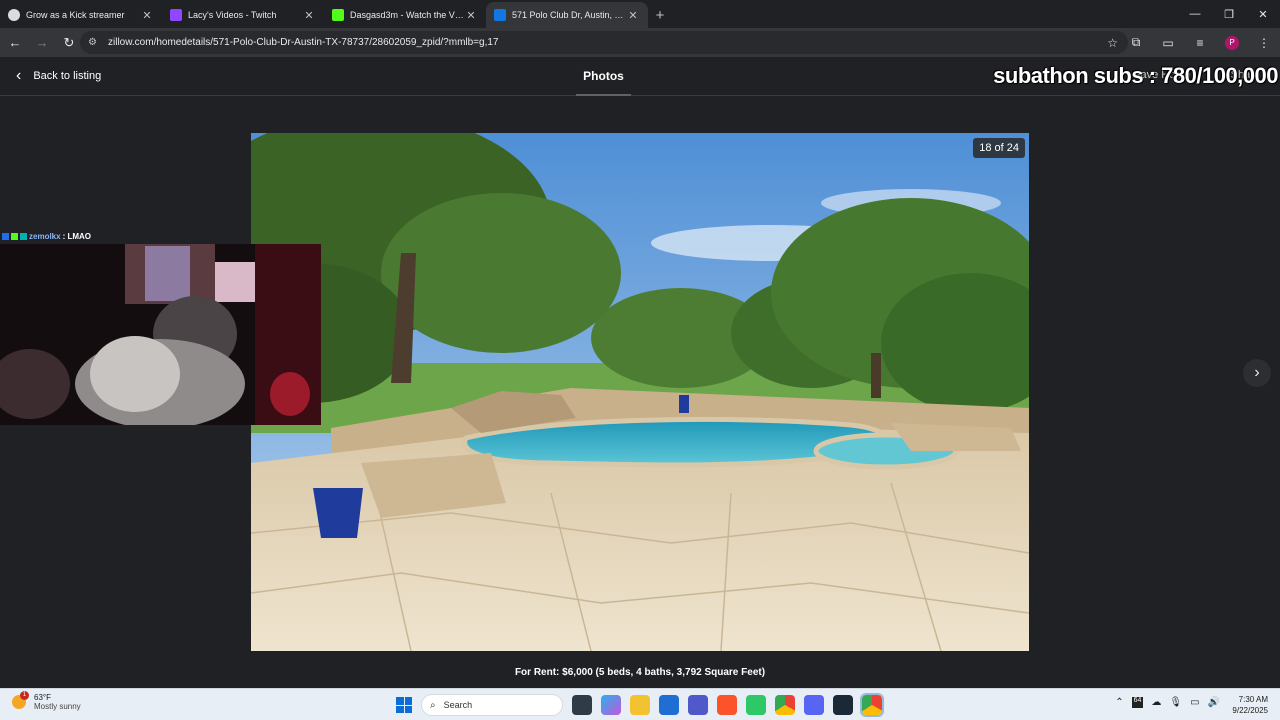  Describe the element at coordinates (433, 705) in the screenshot. I see `search-icon: ⌕` at that location.